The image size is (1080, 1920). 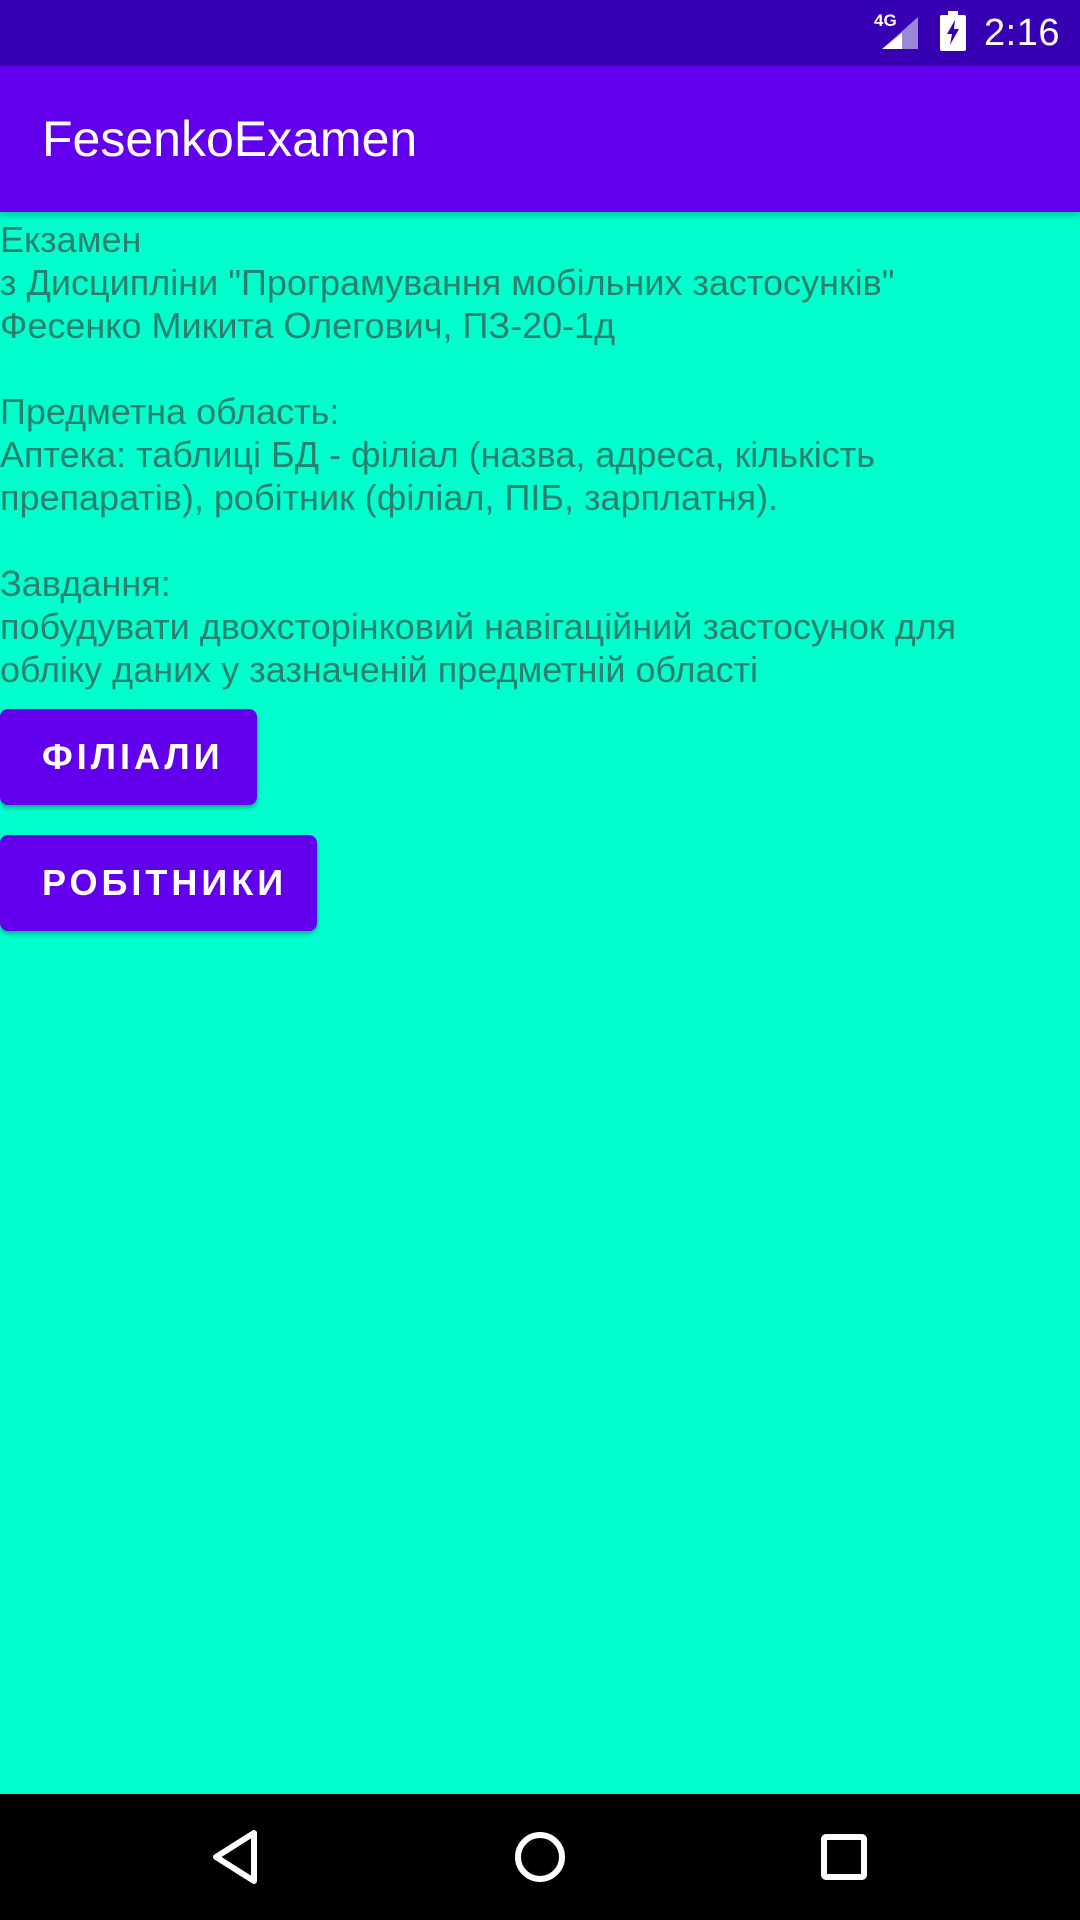 I want to click on home-icon, so click(x=540, y=1857).